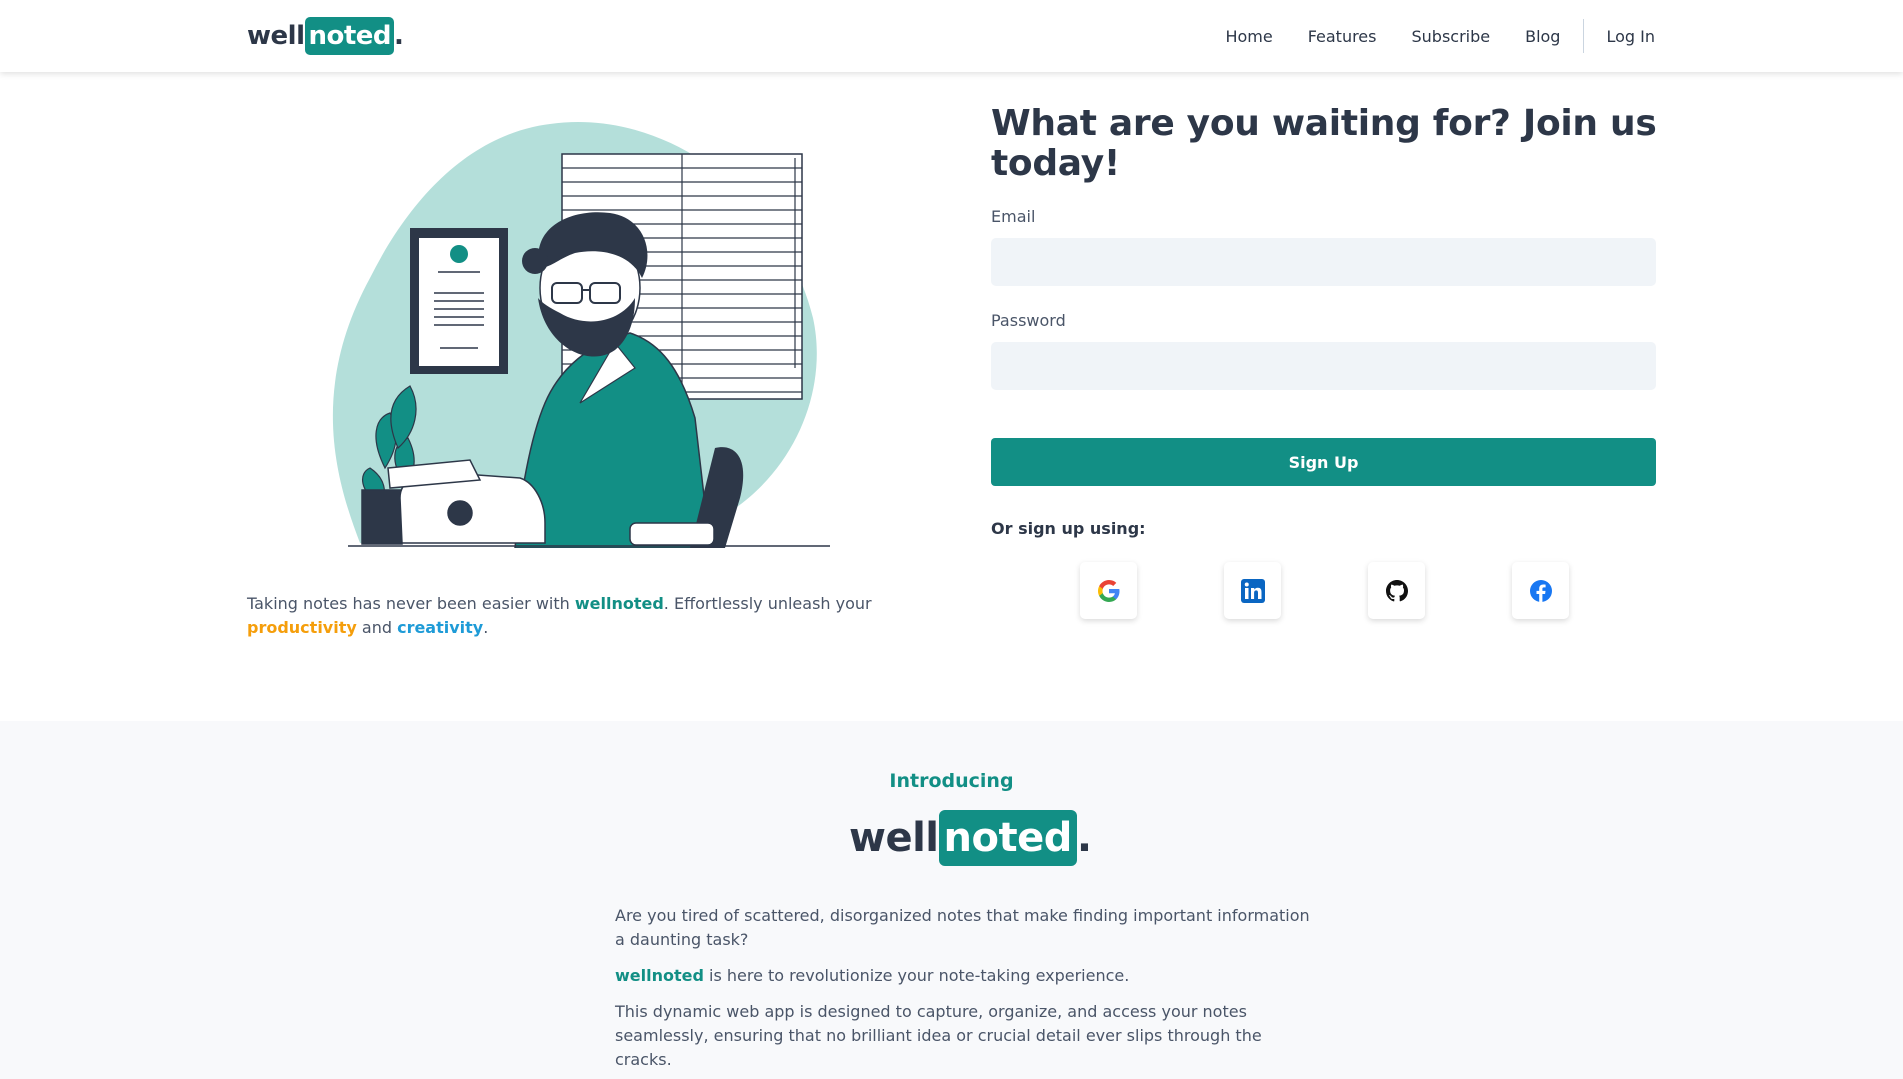 The height and width of the screenshot is (1079, 1903). Describe the element at coordinates (276, 36) in the screenshot. I see `logo-text-well: well` at that location.